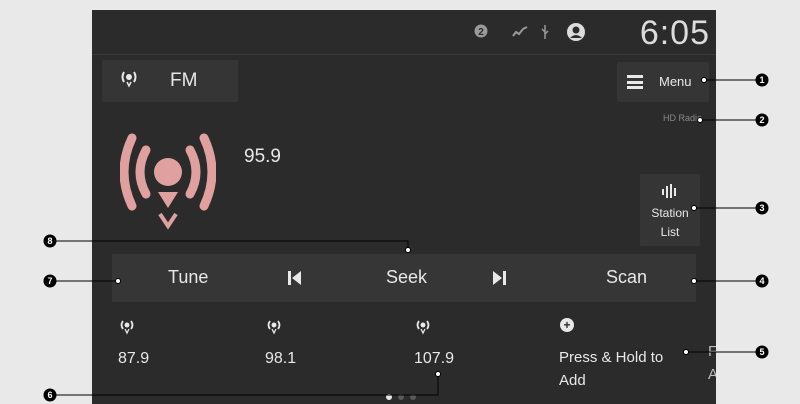 Image resolution: width=800 pixels, height=404 pixels. What do you see at coordinates (712, 374) in the screenshot?
I see `offscreen-preset-line2: A` at bounding box center [712, 374].